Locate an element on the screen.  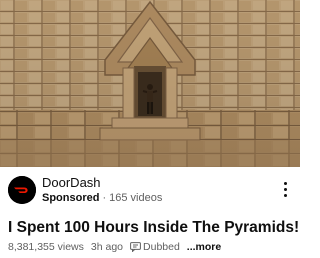
more-vert-icon is located at coordinates (285, 190).